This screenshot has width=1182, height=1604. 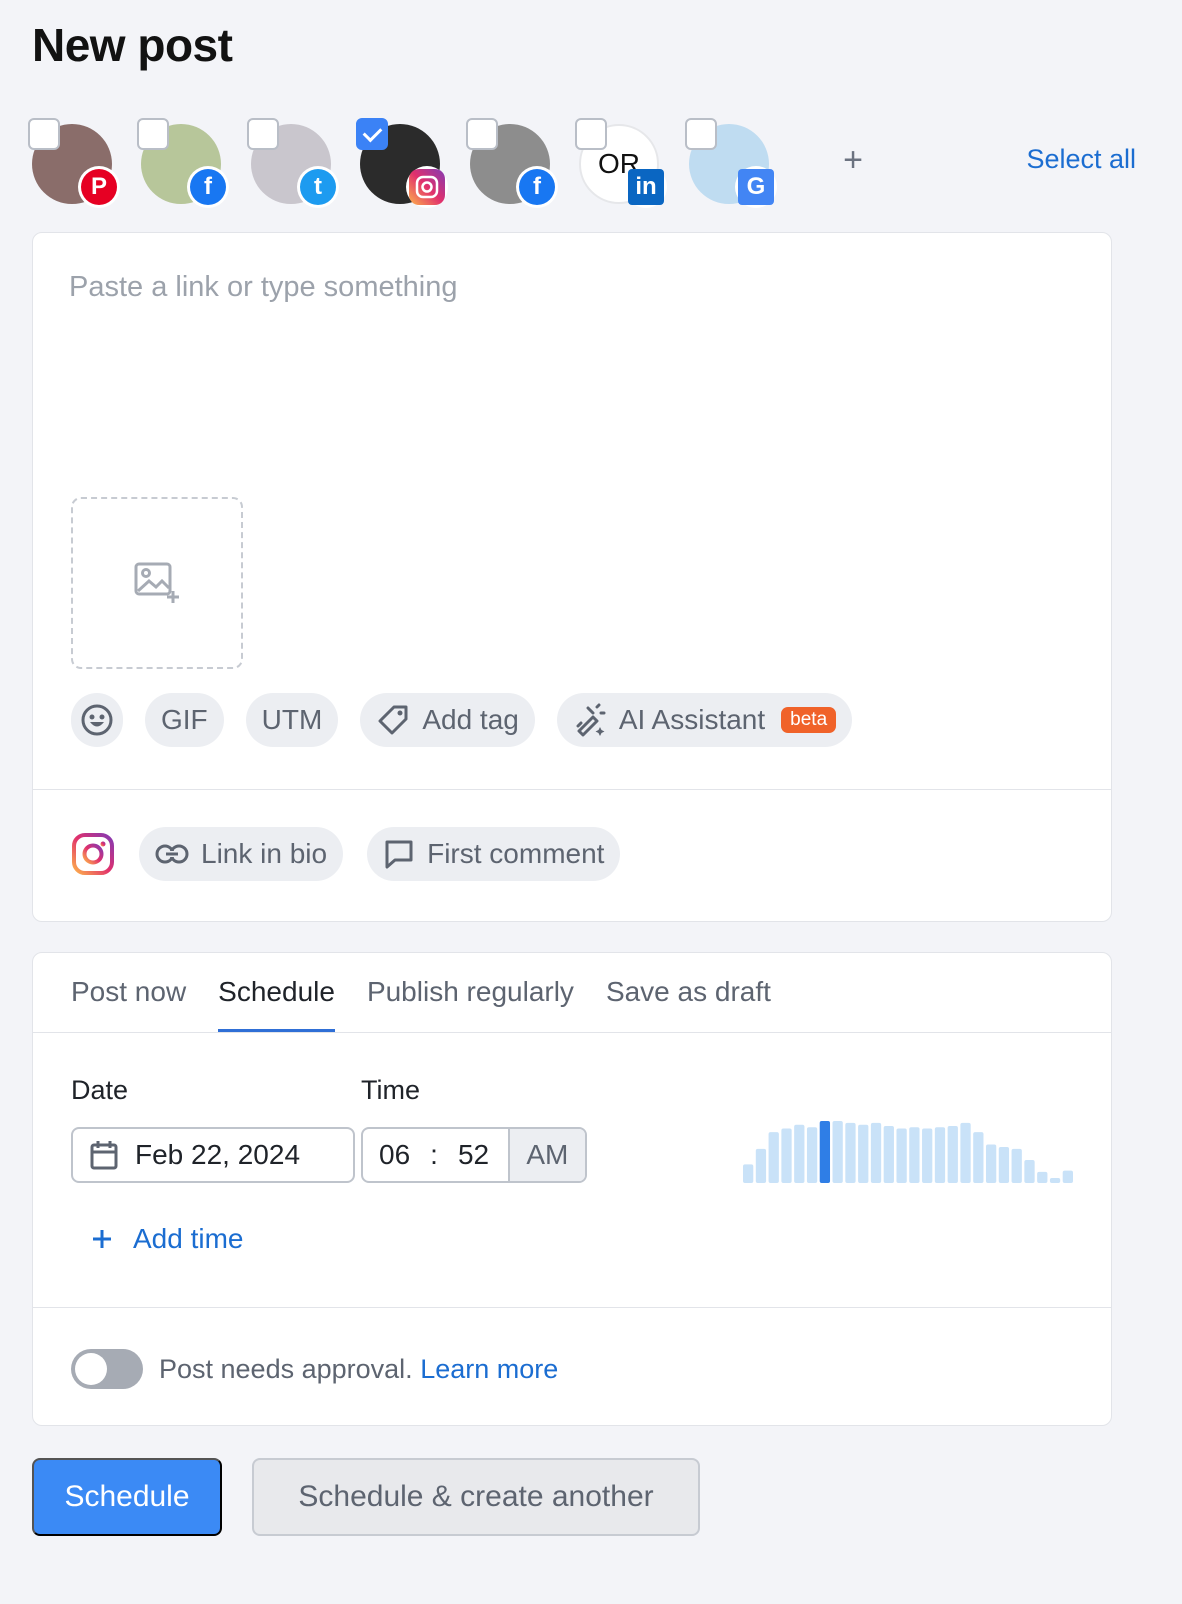 I want to click on utm-label: UTM, so click(x=292, y=719).